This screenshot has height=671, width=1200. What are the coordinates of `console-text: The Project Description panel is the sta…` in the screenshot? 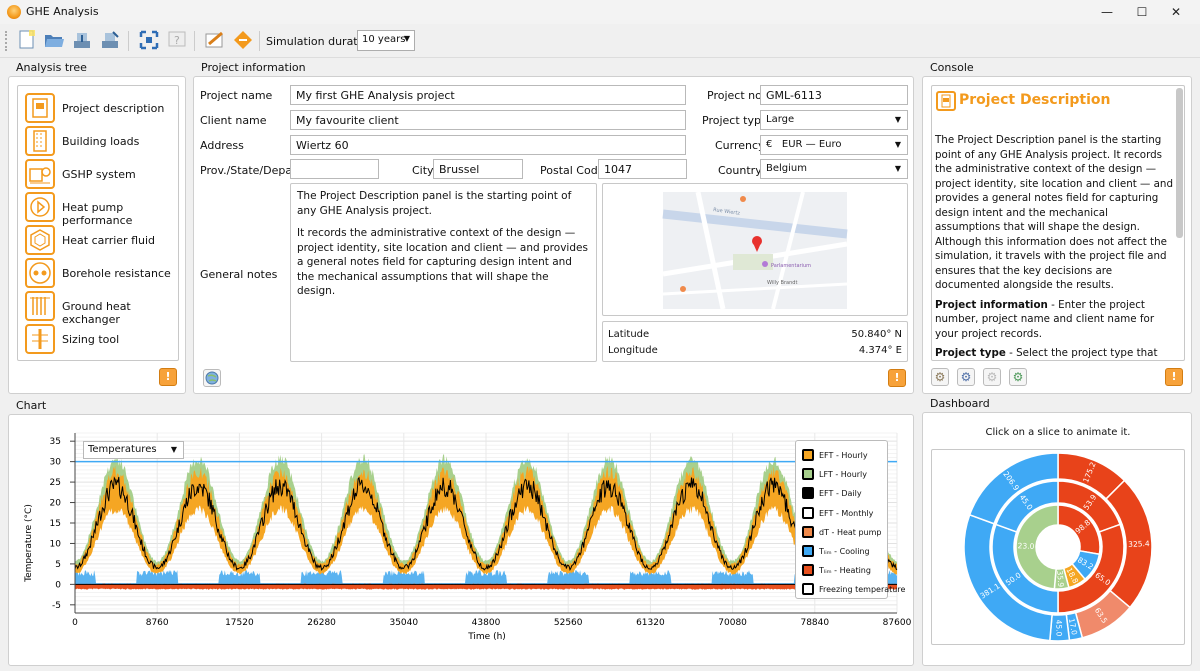 It's located at (1054, 246).